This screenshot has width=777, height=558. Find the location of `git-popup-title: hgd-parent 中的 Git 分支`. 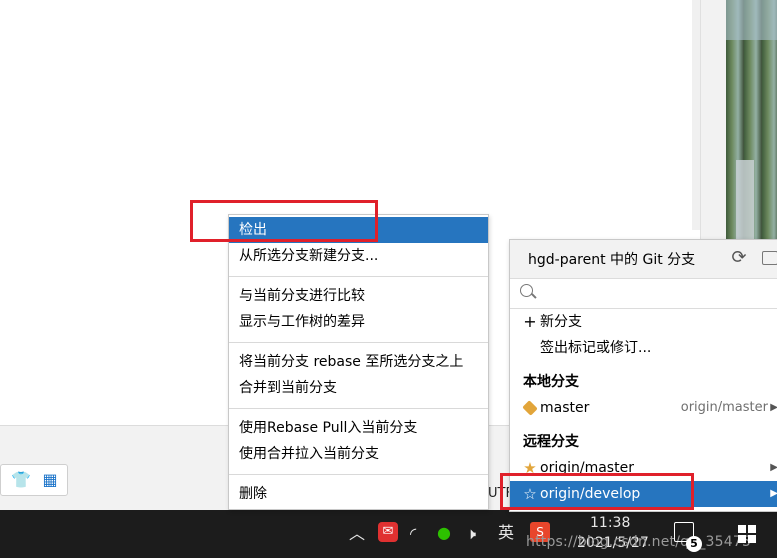

git-popup-title: hgd-parent 中的 Git 分支 is located at coordinates (612, 260).